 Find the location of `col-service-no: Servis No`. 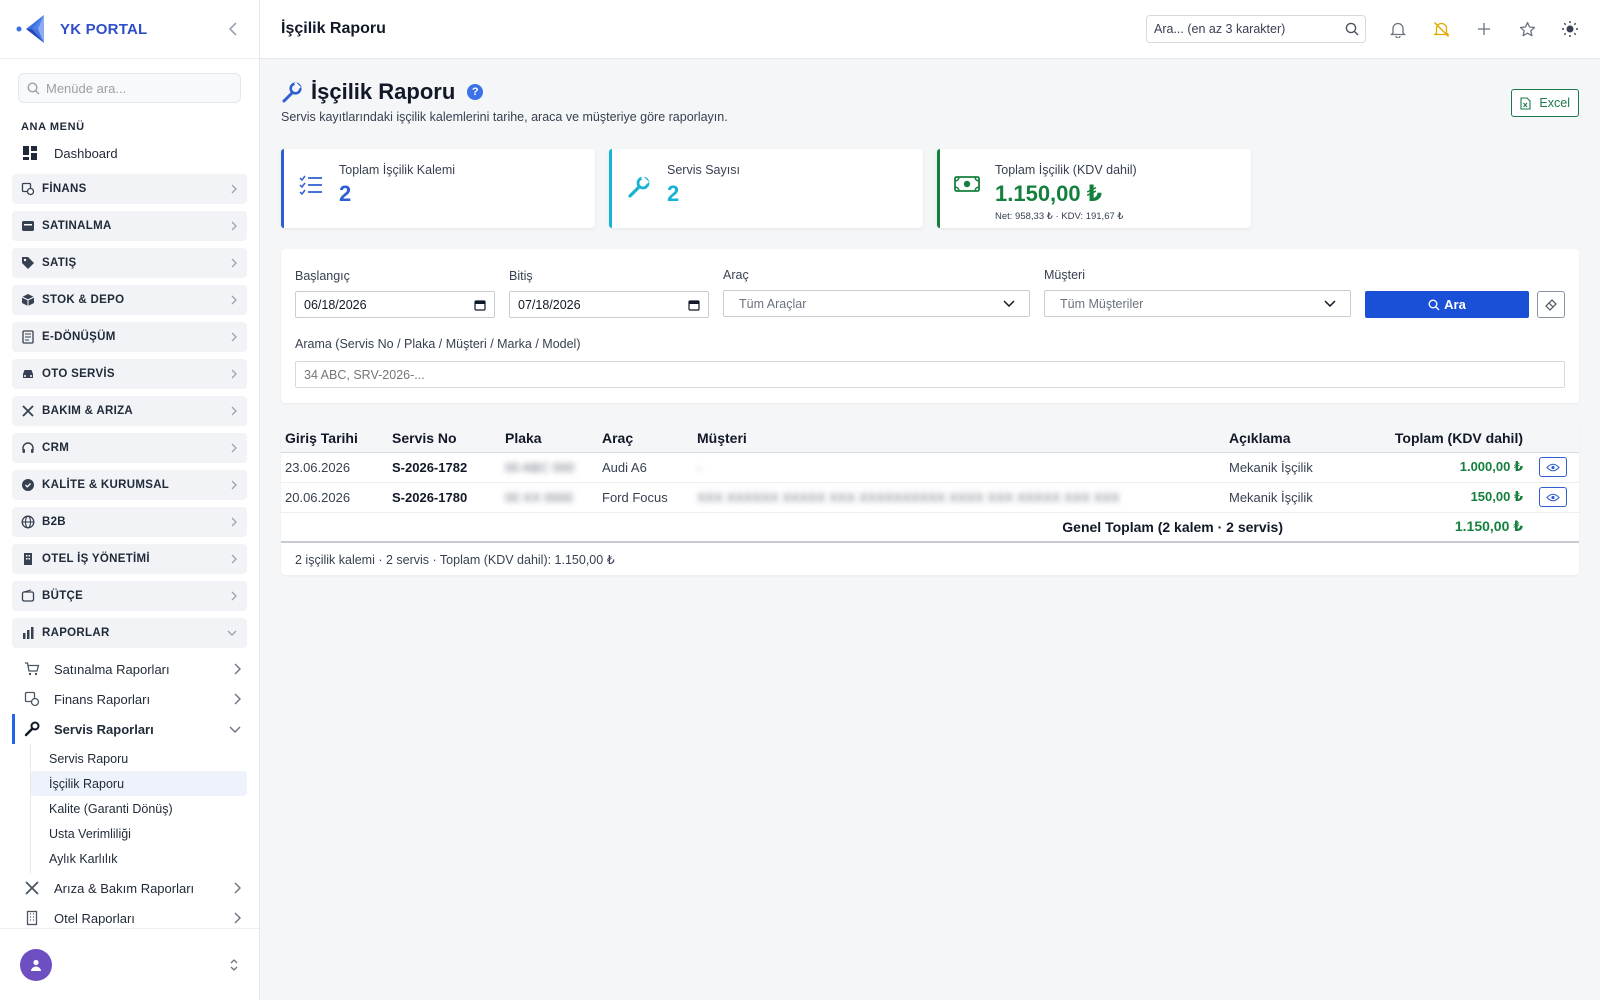

col-service-no: Servis No is located at coordinates (444, 438).